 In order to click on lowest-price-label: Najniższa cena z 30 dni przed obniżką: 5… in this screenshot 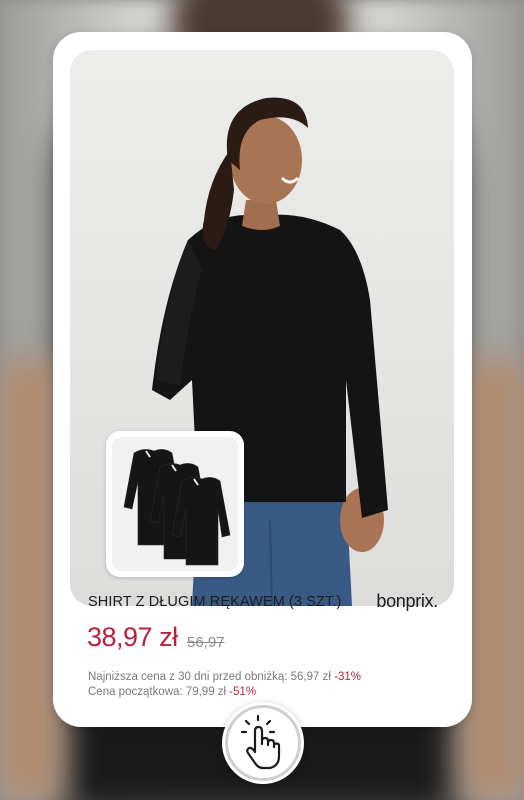, I will do `click(209, 677)`.